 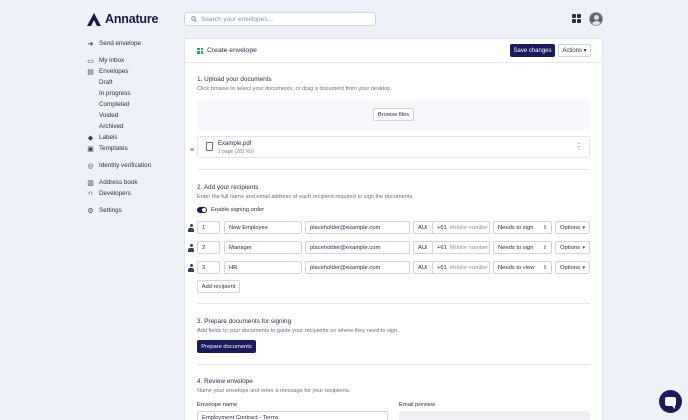 What do you see at coordinates (125, 165) in the screenshot?
I see `sidebar-item-label: Identity verification` at bounding box center [125, 165].